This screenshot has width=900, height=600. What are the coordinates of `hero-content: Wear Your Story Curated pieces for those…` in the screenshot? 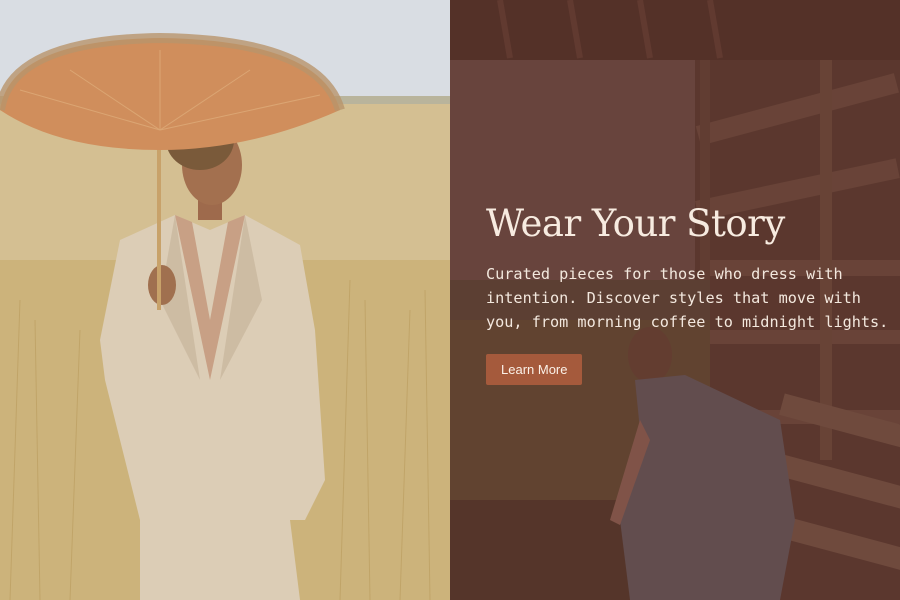 It's located at (688, 292).